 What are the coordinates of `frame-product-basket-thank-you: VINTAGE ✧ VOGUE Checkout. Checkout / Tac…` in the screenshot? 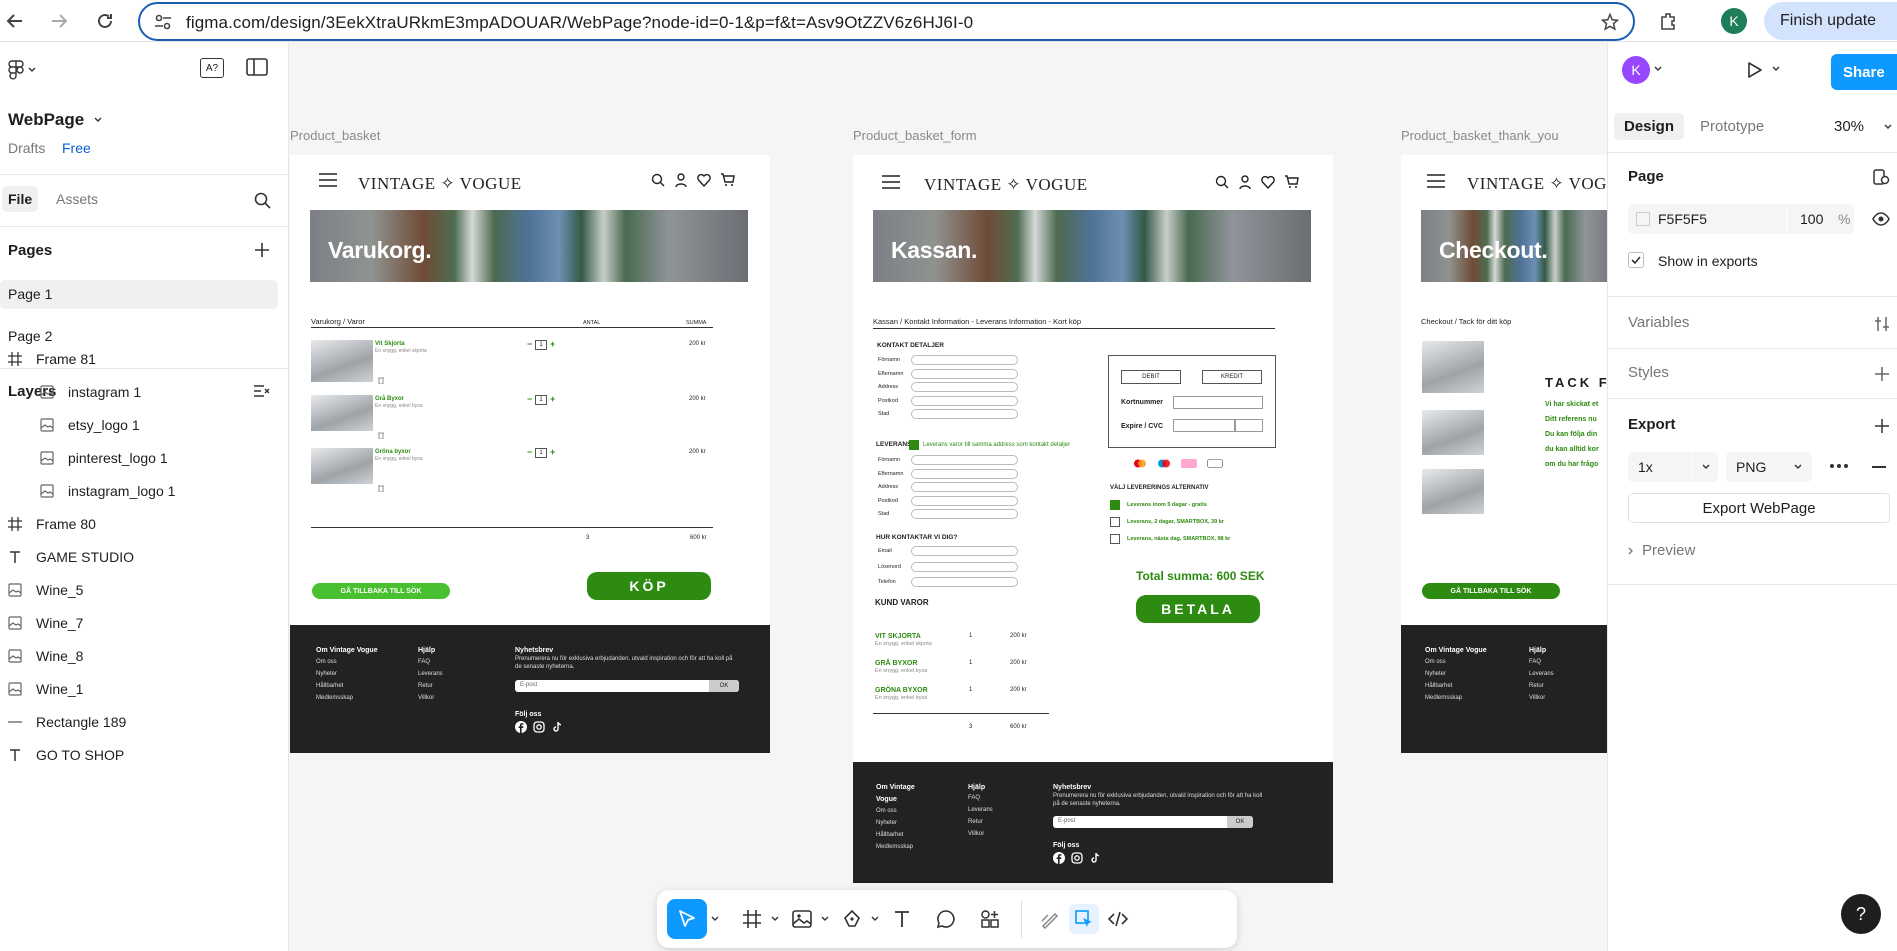 It's located at (1504, 454).